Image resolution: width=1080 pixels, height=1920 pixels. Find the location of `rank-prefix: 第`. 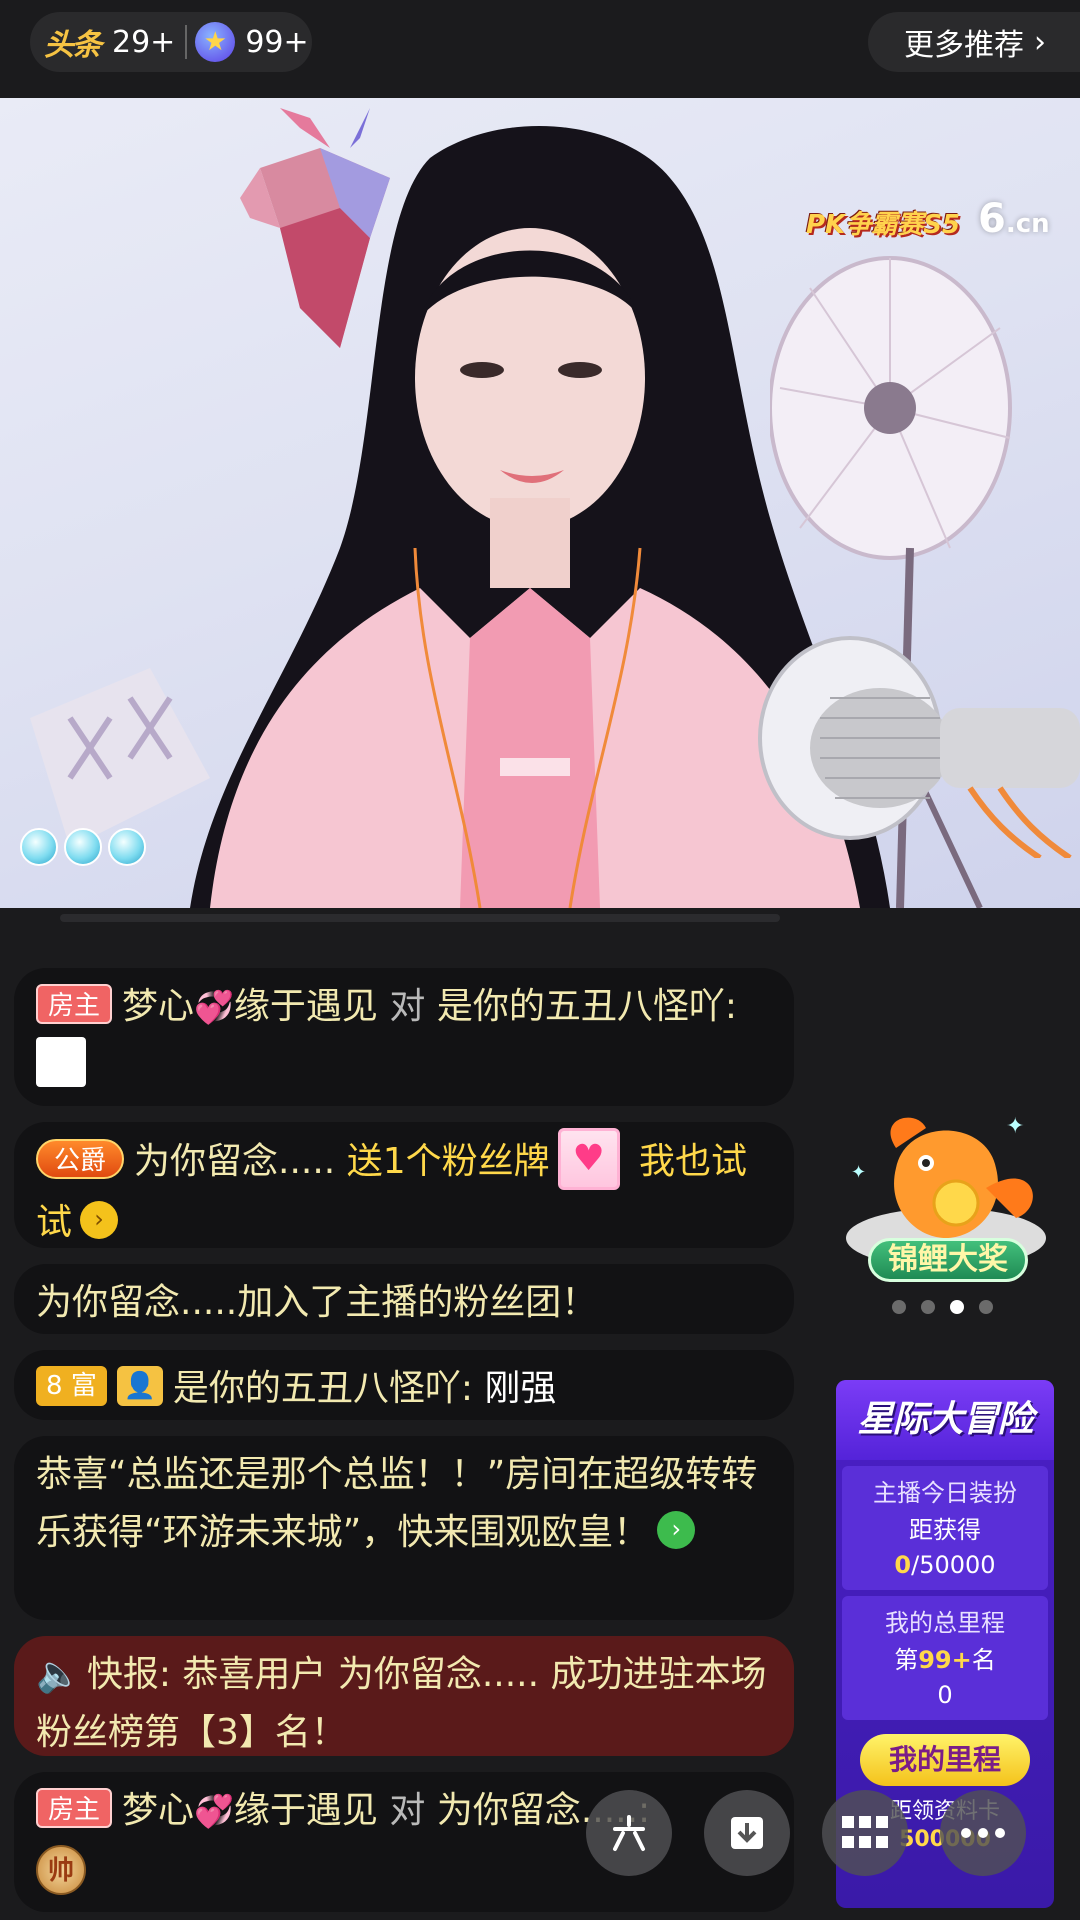

rank-prefix: 第 is located at coordinates (906, 1660).